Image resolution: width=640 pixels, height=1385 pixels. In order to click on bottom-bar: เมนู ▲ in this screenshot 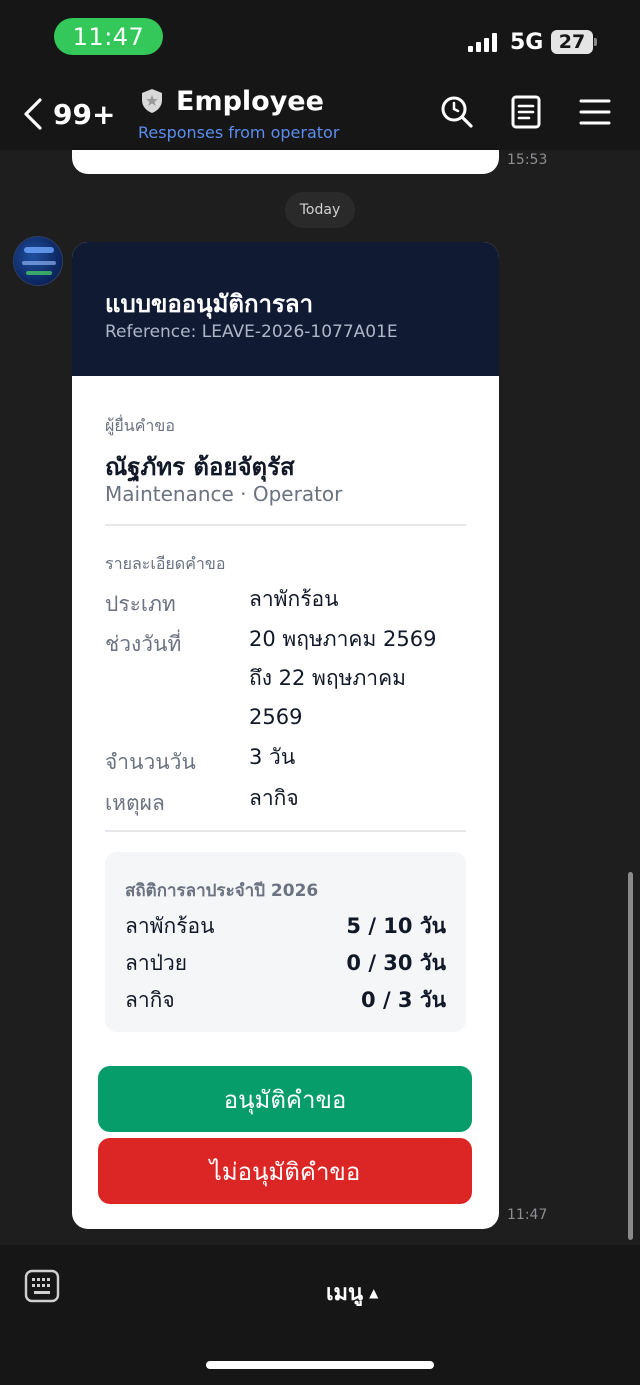, I will do `click(320, 1315)`.